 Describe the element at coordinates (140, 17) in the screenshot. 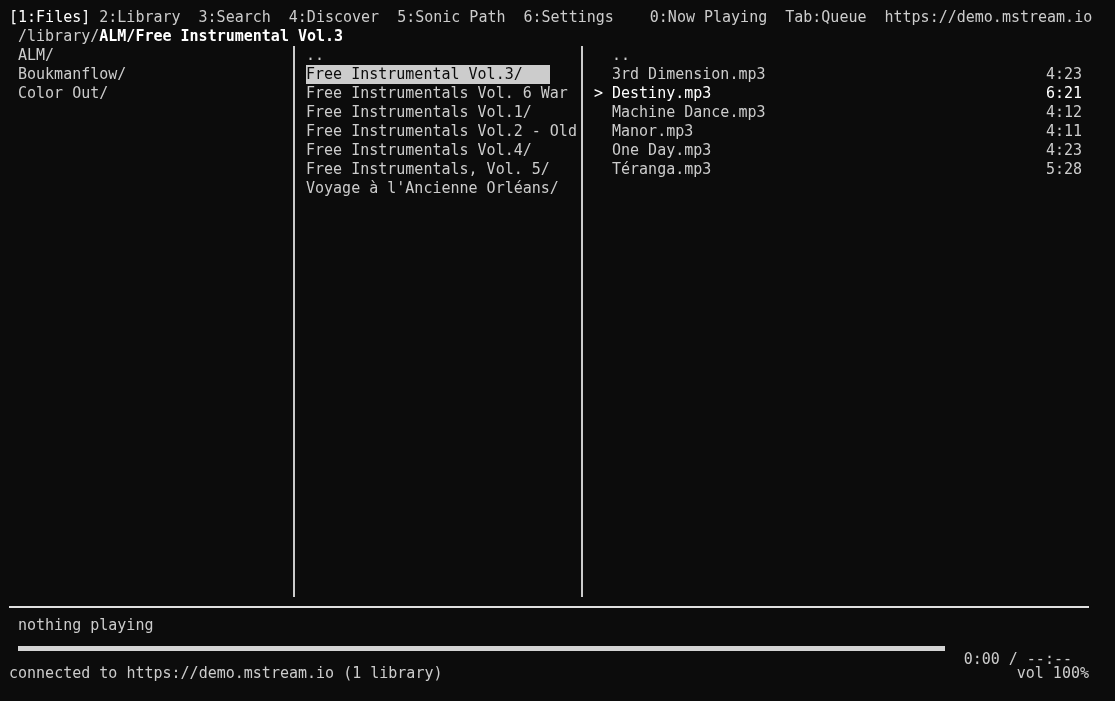

I see `tab: 2:Library` at that location.